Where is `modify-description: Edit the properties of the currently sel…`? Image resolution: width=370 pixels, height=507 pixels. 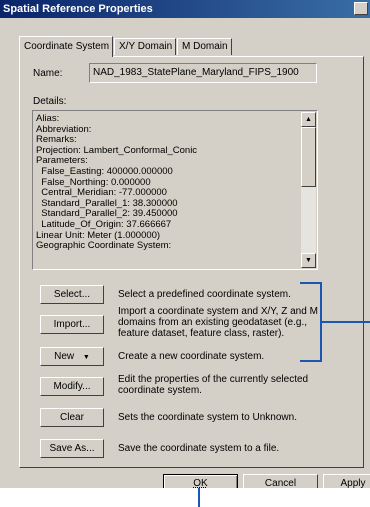
modify-description: Edit the properties of the currently sel… is located at coordinates (213, 385).